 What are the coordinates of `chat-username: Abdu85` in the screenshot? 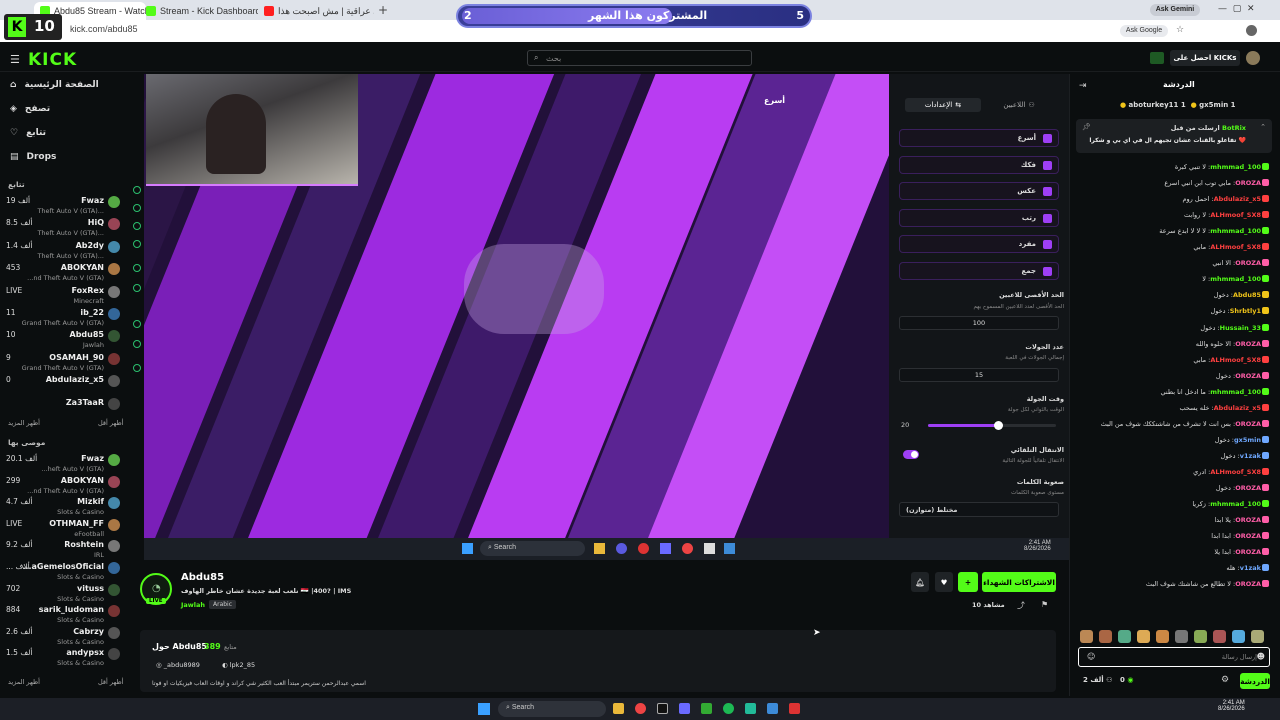 It's located at (1247, 295).